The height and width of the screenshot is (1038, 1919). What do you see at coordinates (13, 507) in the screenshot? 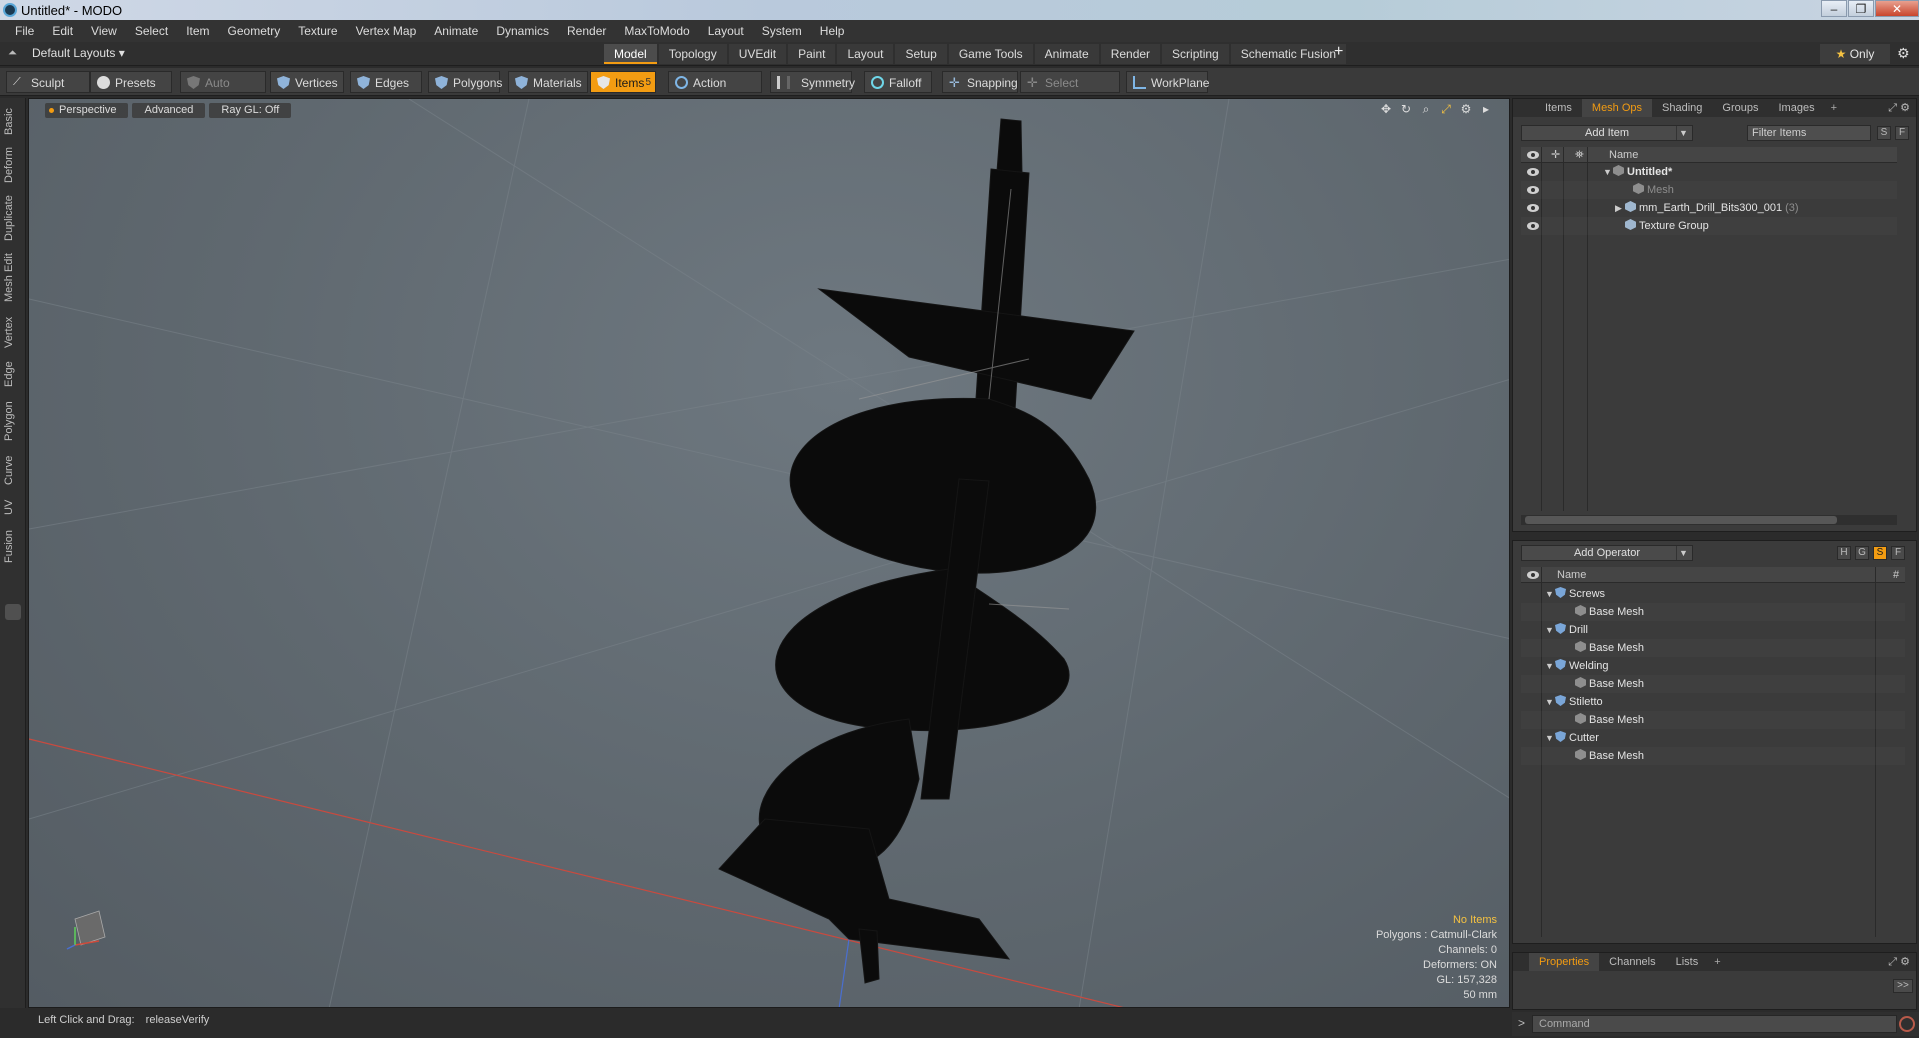
I see `vtab-uv: UV` at bounding box center [13, 507].